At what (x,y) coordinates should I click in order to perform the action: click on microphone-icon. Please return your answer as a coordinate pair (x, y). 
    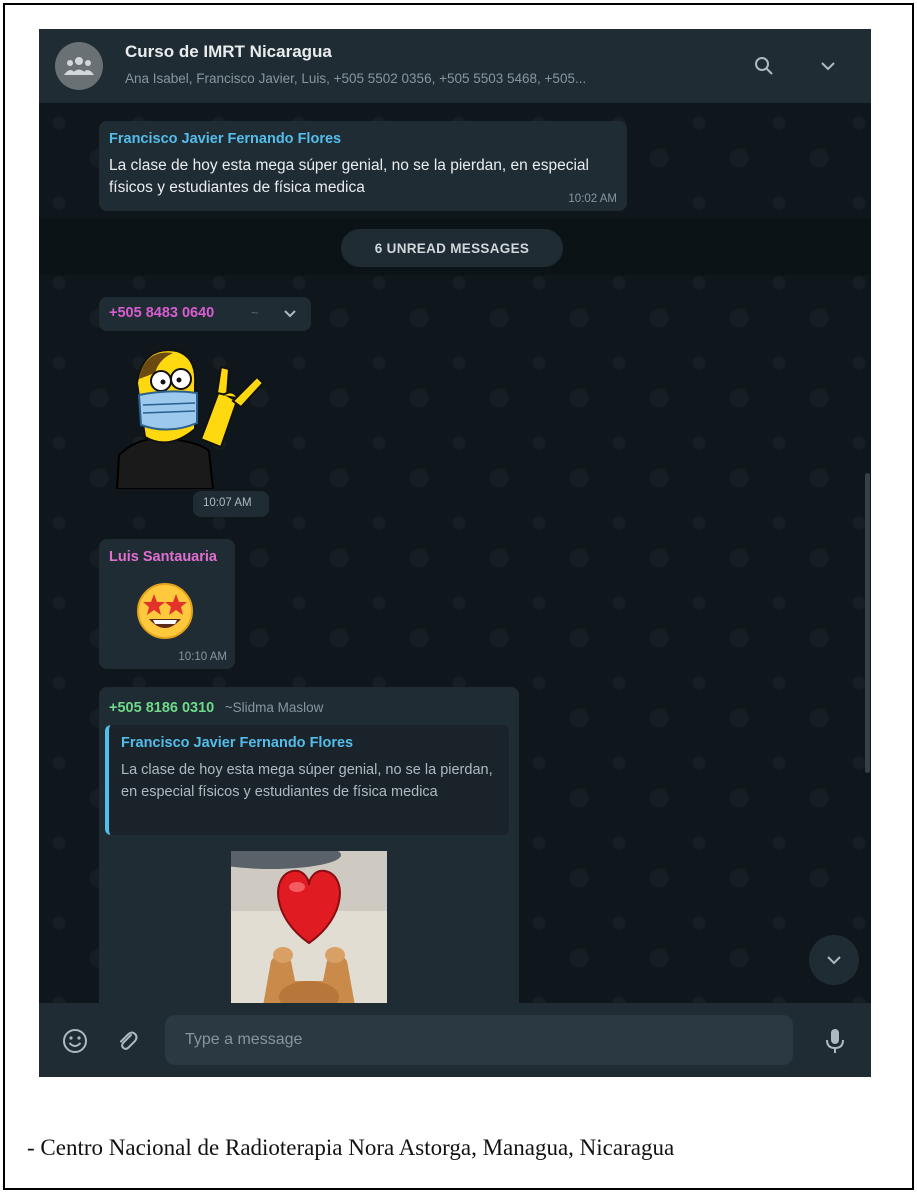
    Looking at the image, I should click on (835, 1041).